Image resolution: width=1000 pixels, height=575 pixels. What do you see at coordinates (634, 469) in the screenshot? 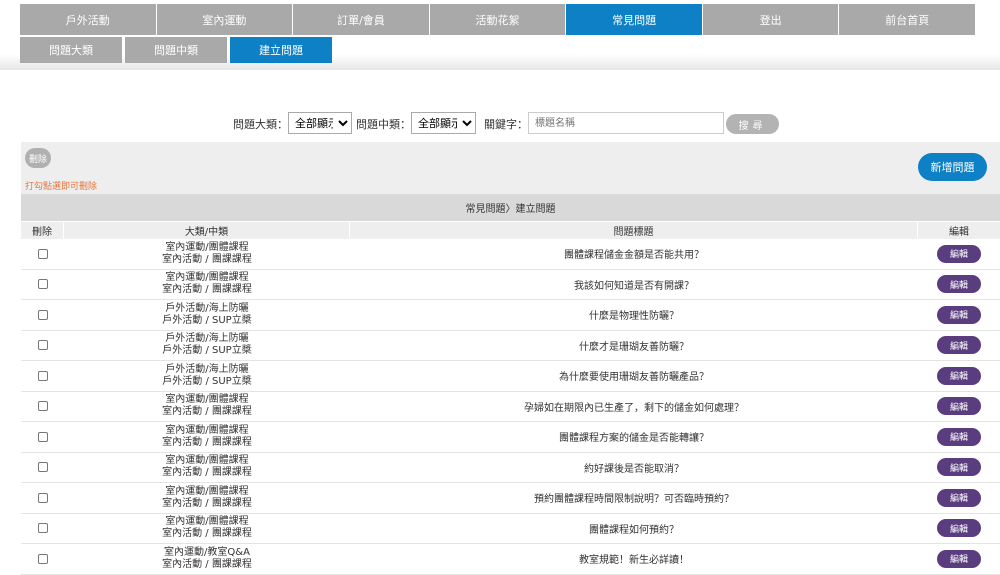
I see `row-title: 約好課後是否能取消？` at bounding box center [634, 469].